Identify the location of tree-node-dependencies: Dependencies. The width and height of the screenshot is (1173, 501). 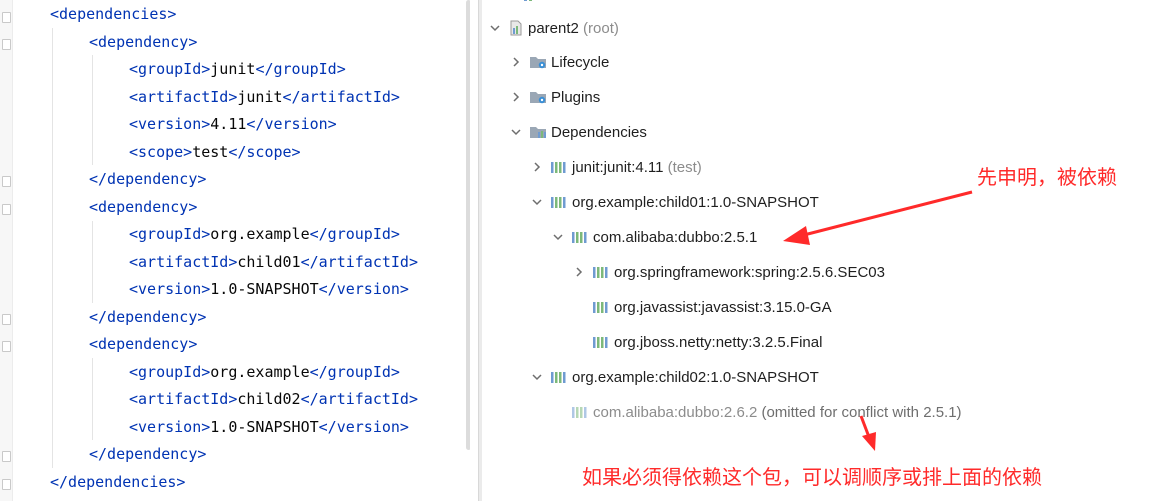
(578, 132).